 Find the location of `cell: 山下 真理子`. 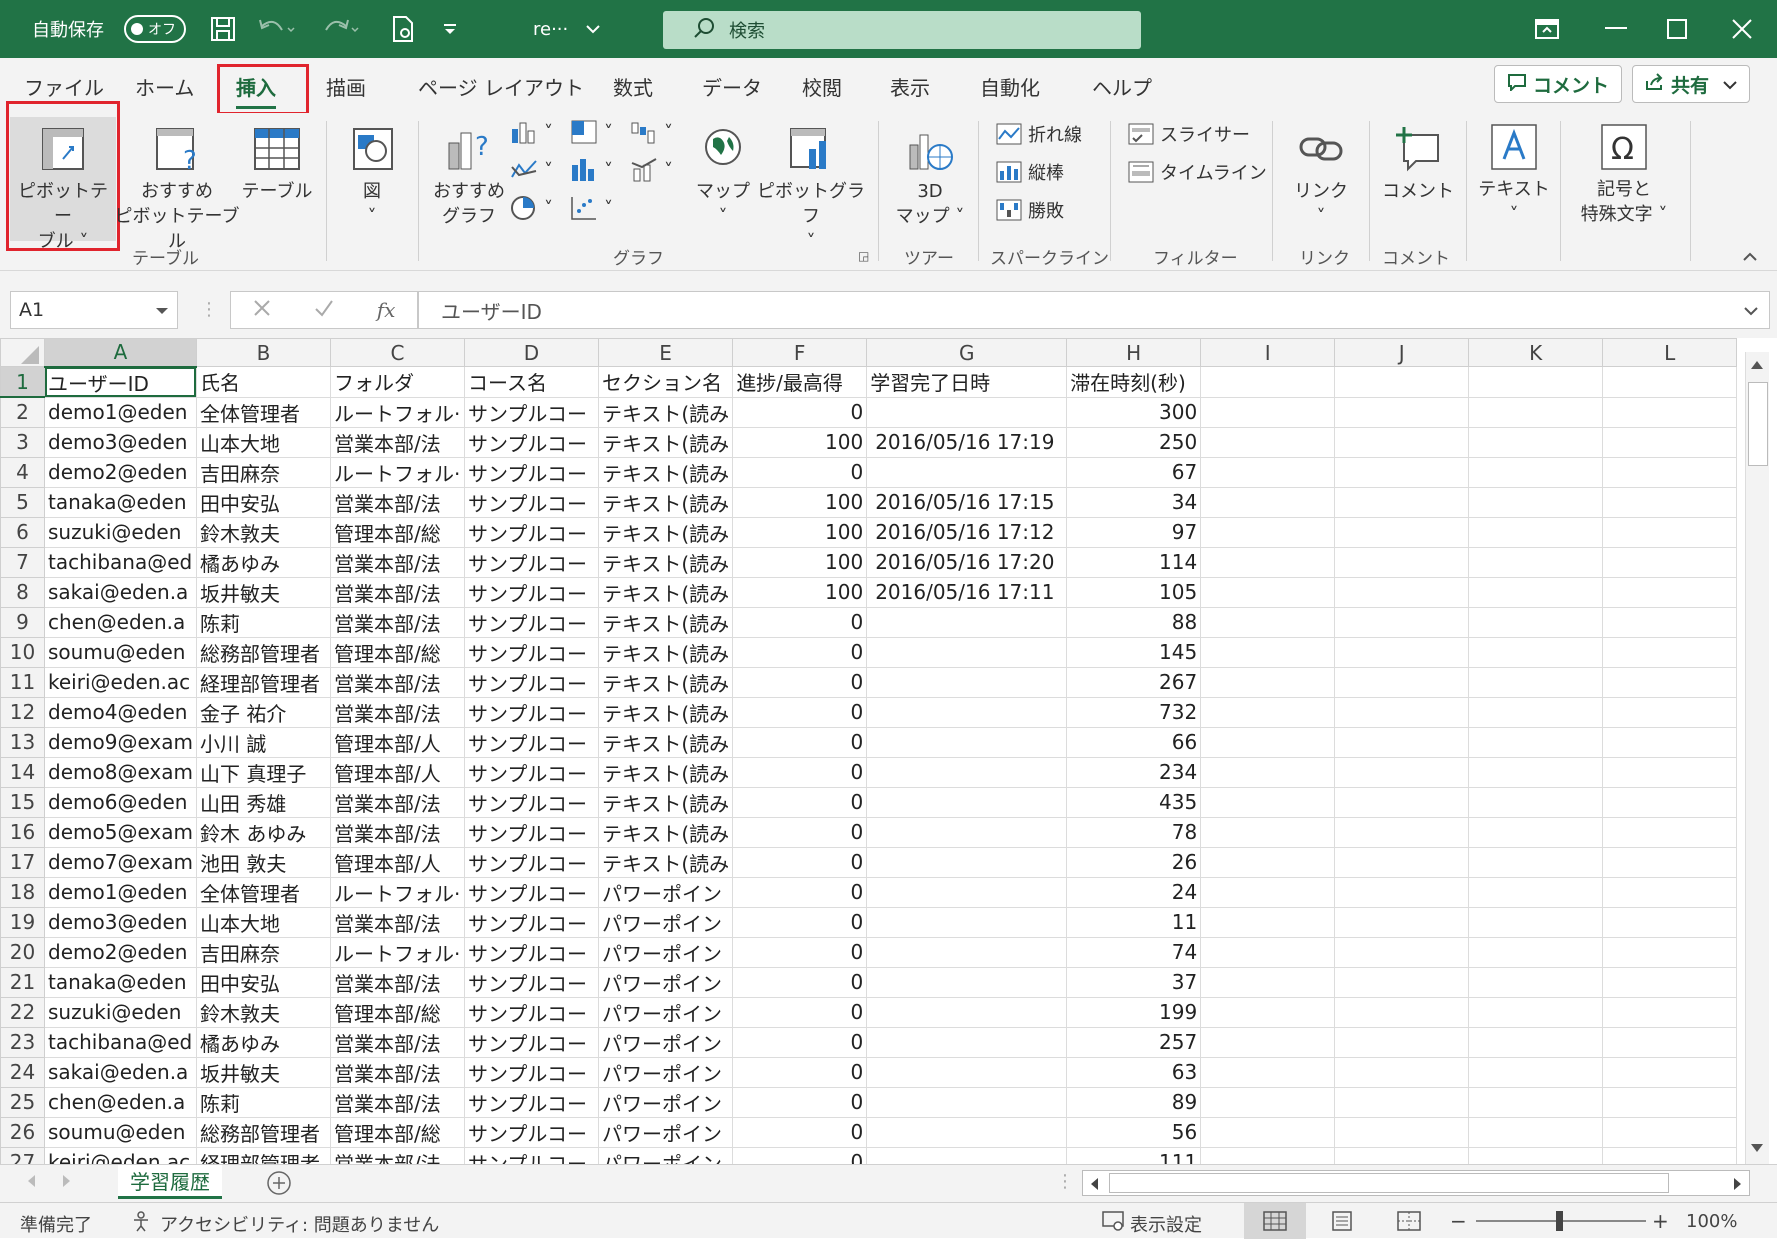

cell: 山下 真理子 is located at coordinates (263, 772).